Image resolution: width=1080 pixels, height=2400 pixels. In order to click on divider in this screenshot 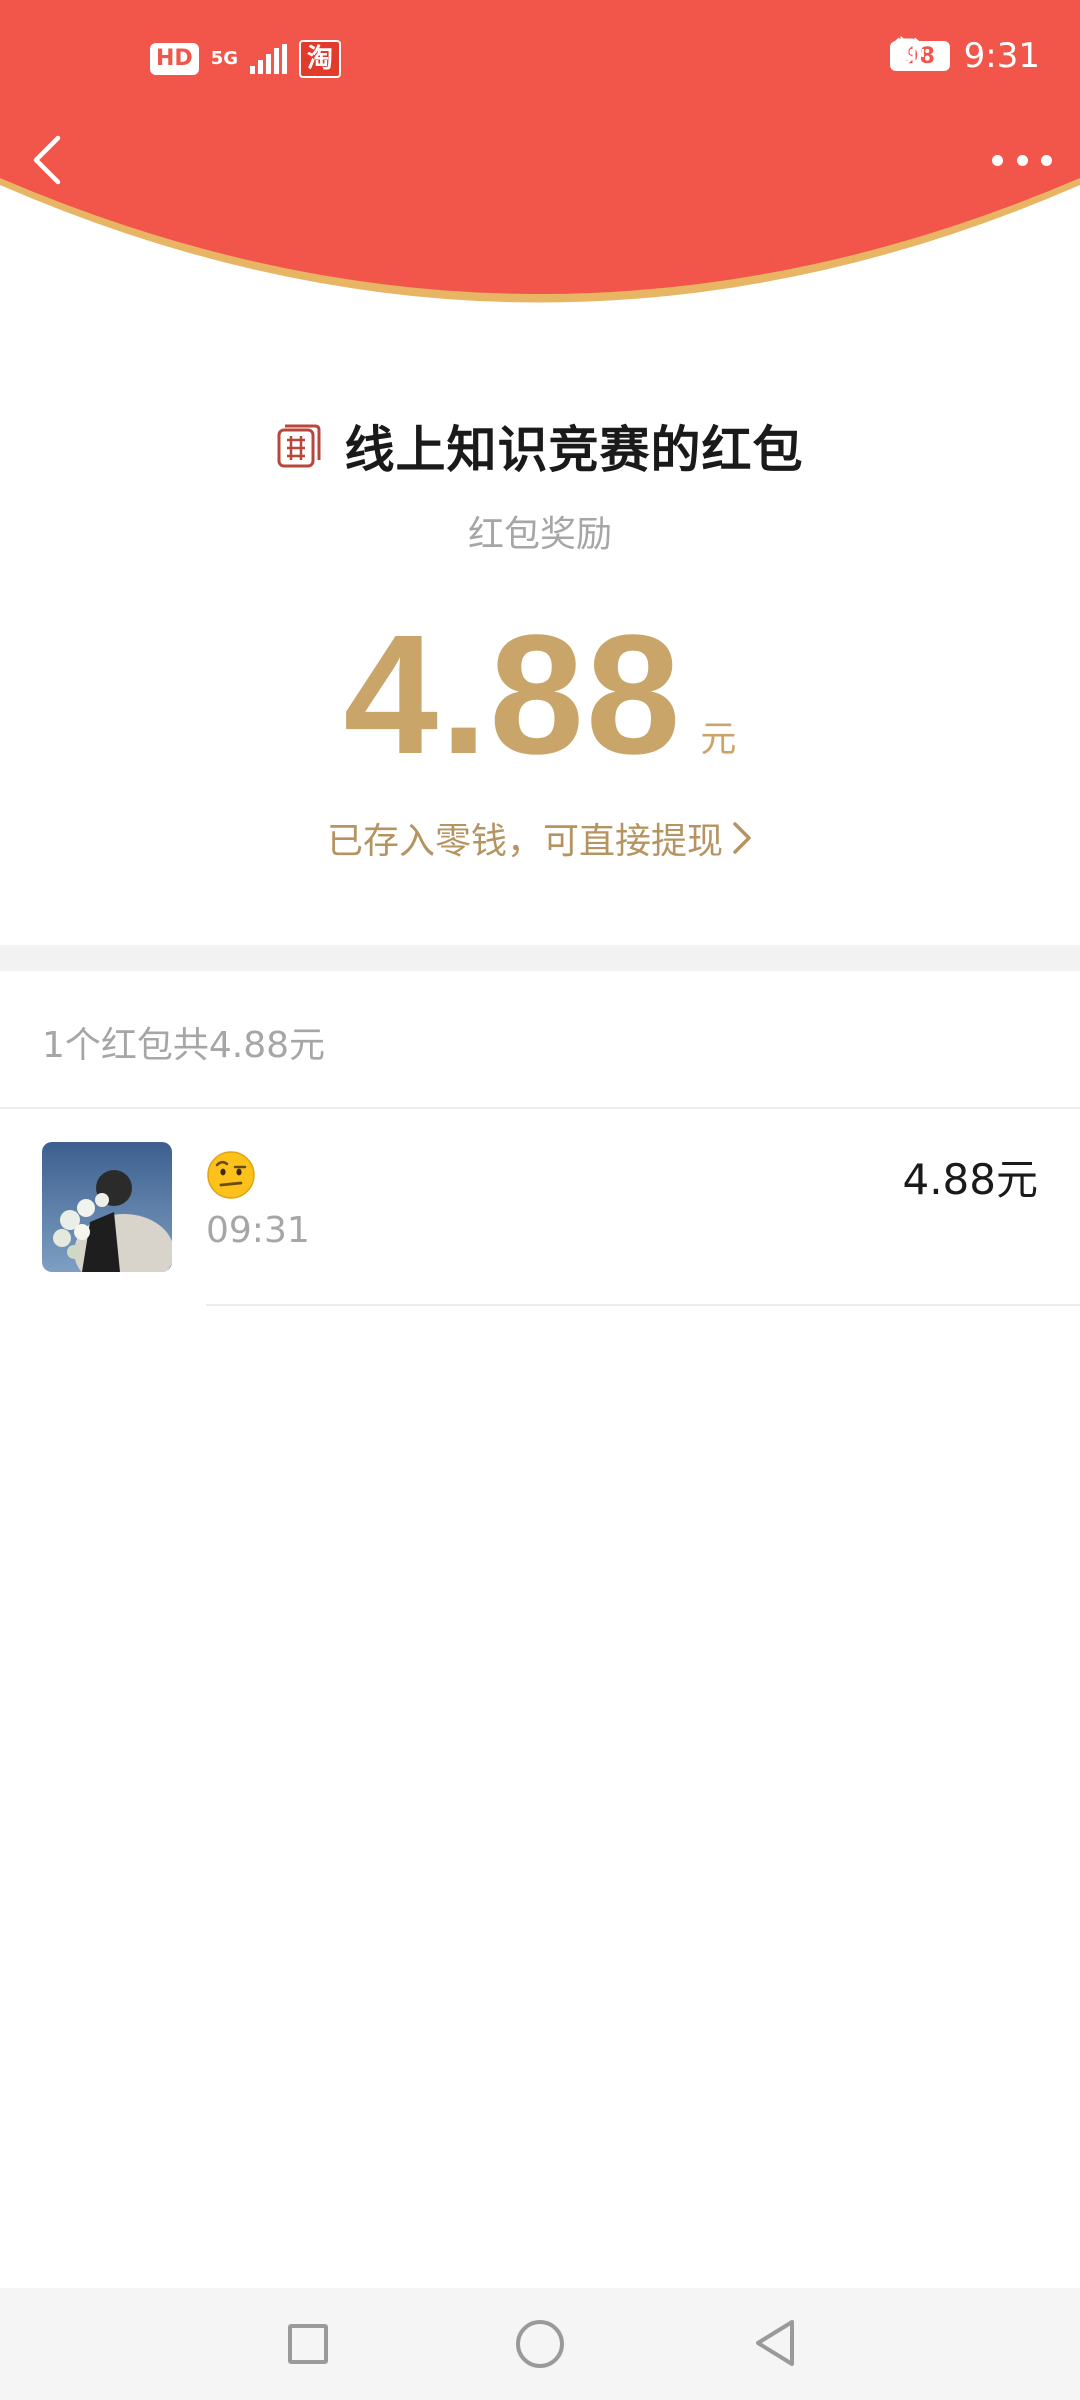, I will do `click(643, 1305)`.